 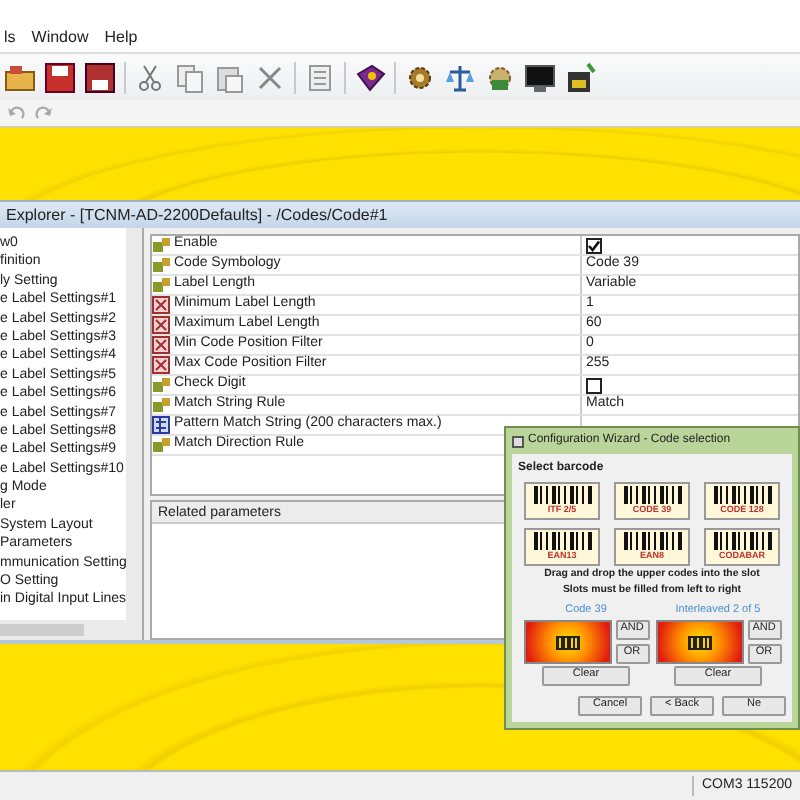 I want to click on scale-icon, so click(x=460, y=77).